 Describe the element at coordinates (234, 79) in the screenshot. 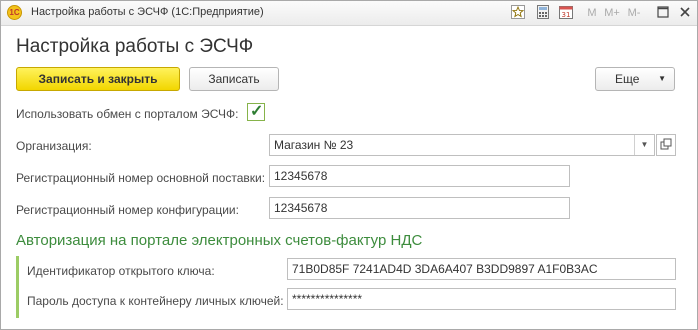

I see `write-button: Записать` at that location.